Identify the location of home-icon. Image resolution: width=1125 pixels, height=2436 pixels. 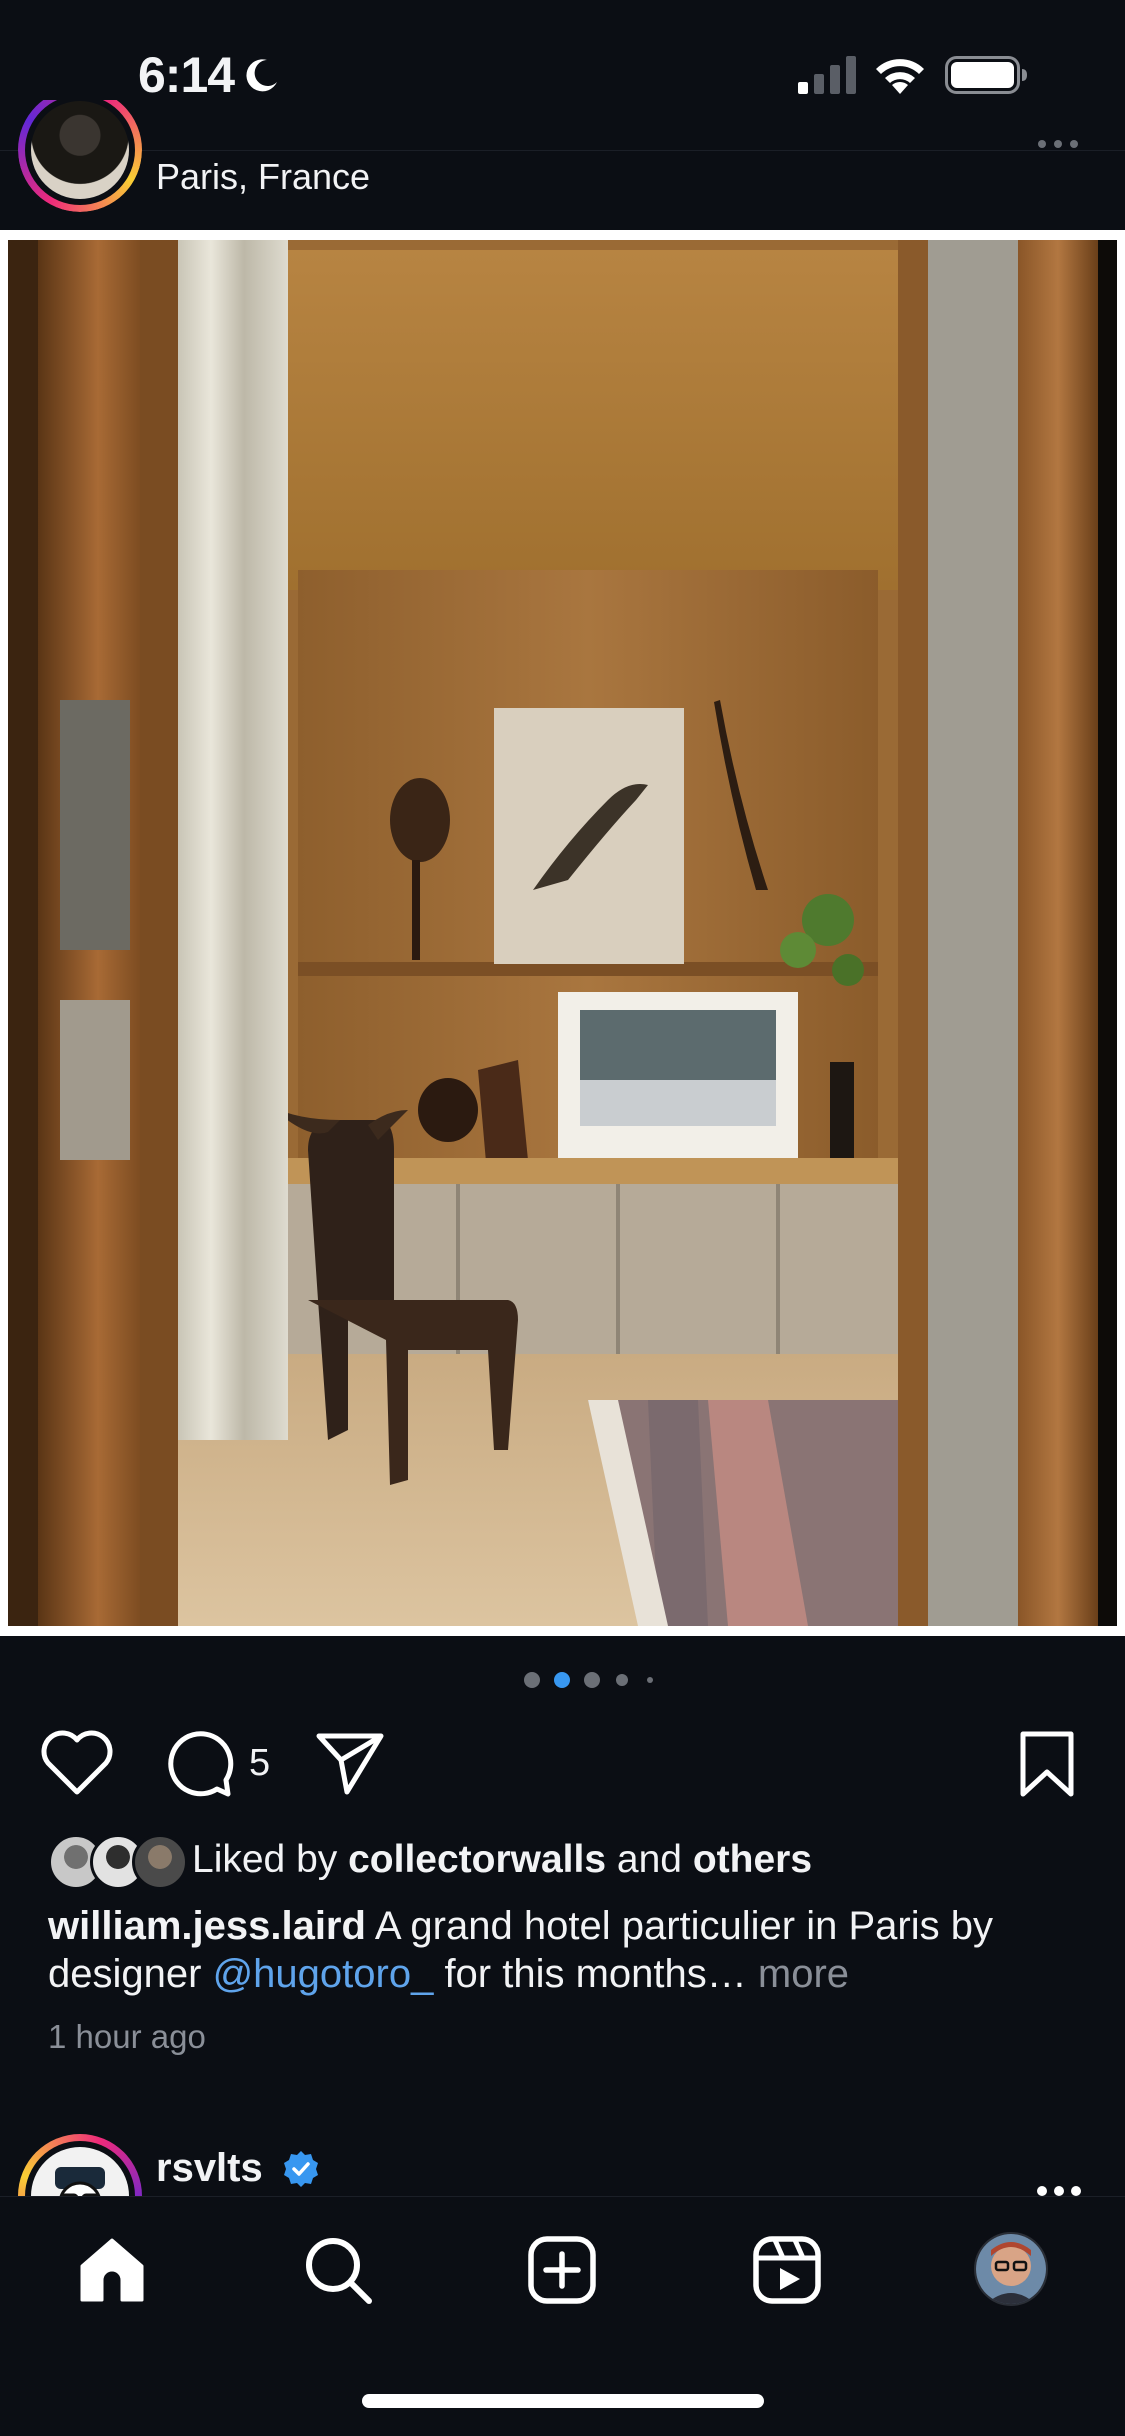
(112, 2270).